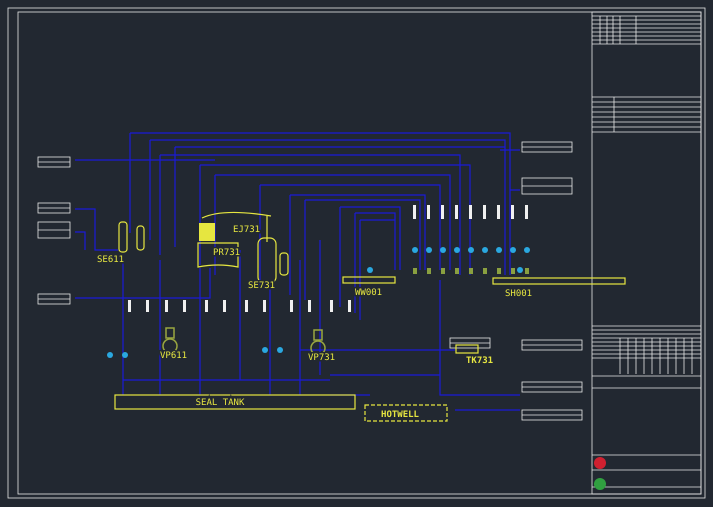 The image size is (713, 507). Describe the element at coordinates (131, 237) in the screenshot. I see `exchanger-drawing` at that location.